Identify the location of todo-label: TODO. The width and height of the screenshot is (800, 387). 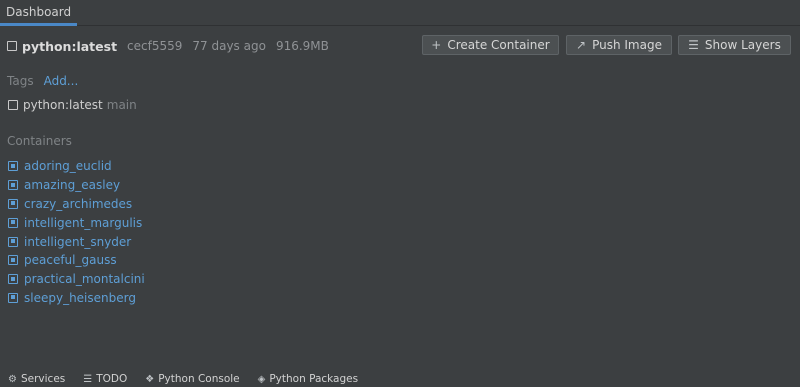
(112, 379).